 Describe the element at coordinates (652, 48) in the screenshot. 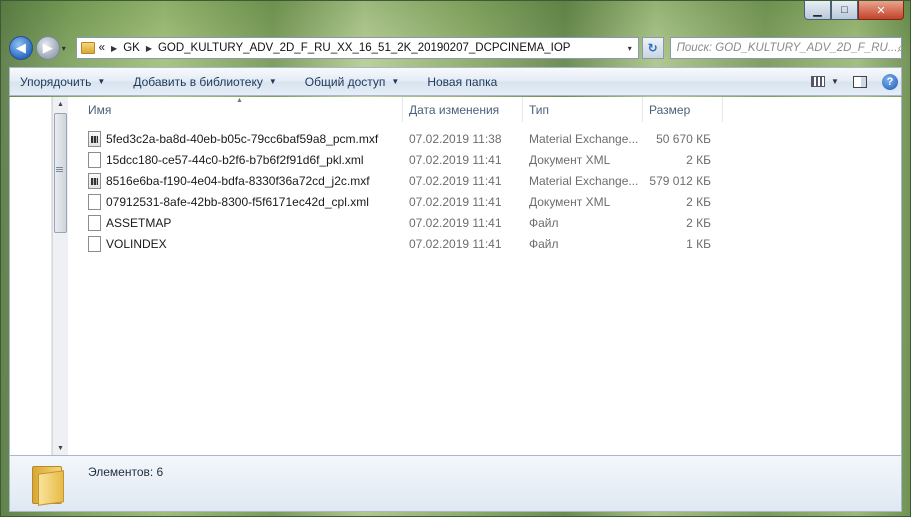

I see `refresh-button: ↻` at that location.